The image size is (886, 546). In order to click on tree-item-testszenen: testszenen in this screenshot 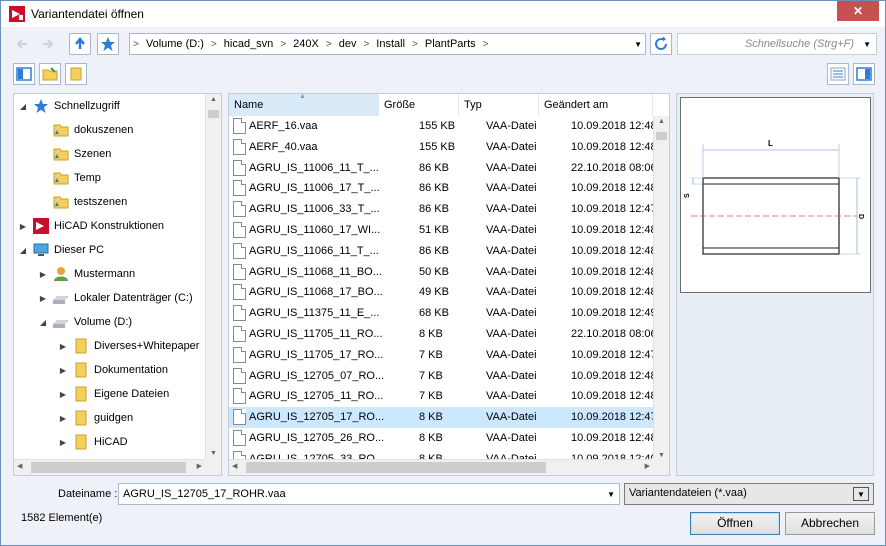, I will do `click(82, 202)`.